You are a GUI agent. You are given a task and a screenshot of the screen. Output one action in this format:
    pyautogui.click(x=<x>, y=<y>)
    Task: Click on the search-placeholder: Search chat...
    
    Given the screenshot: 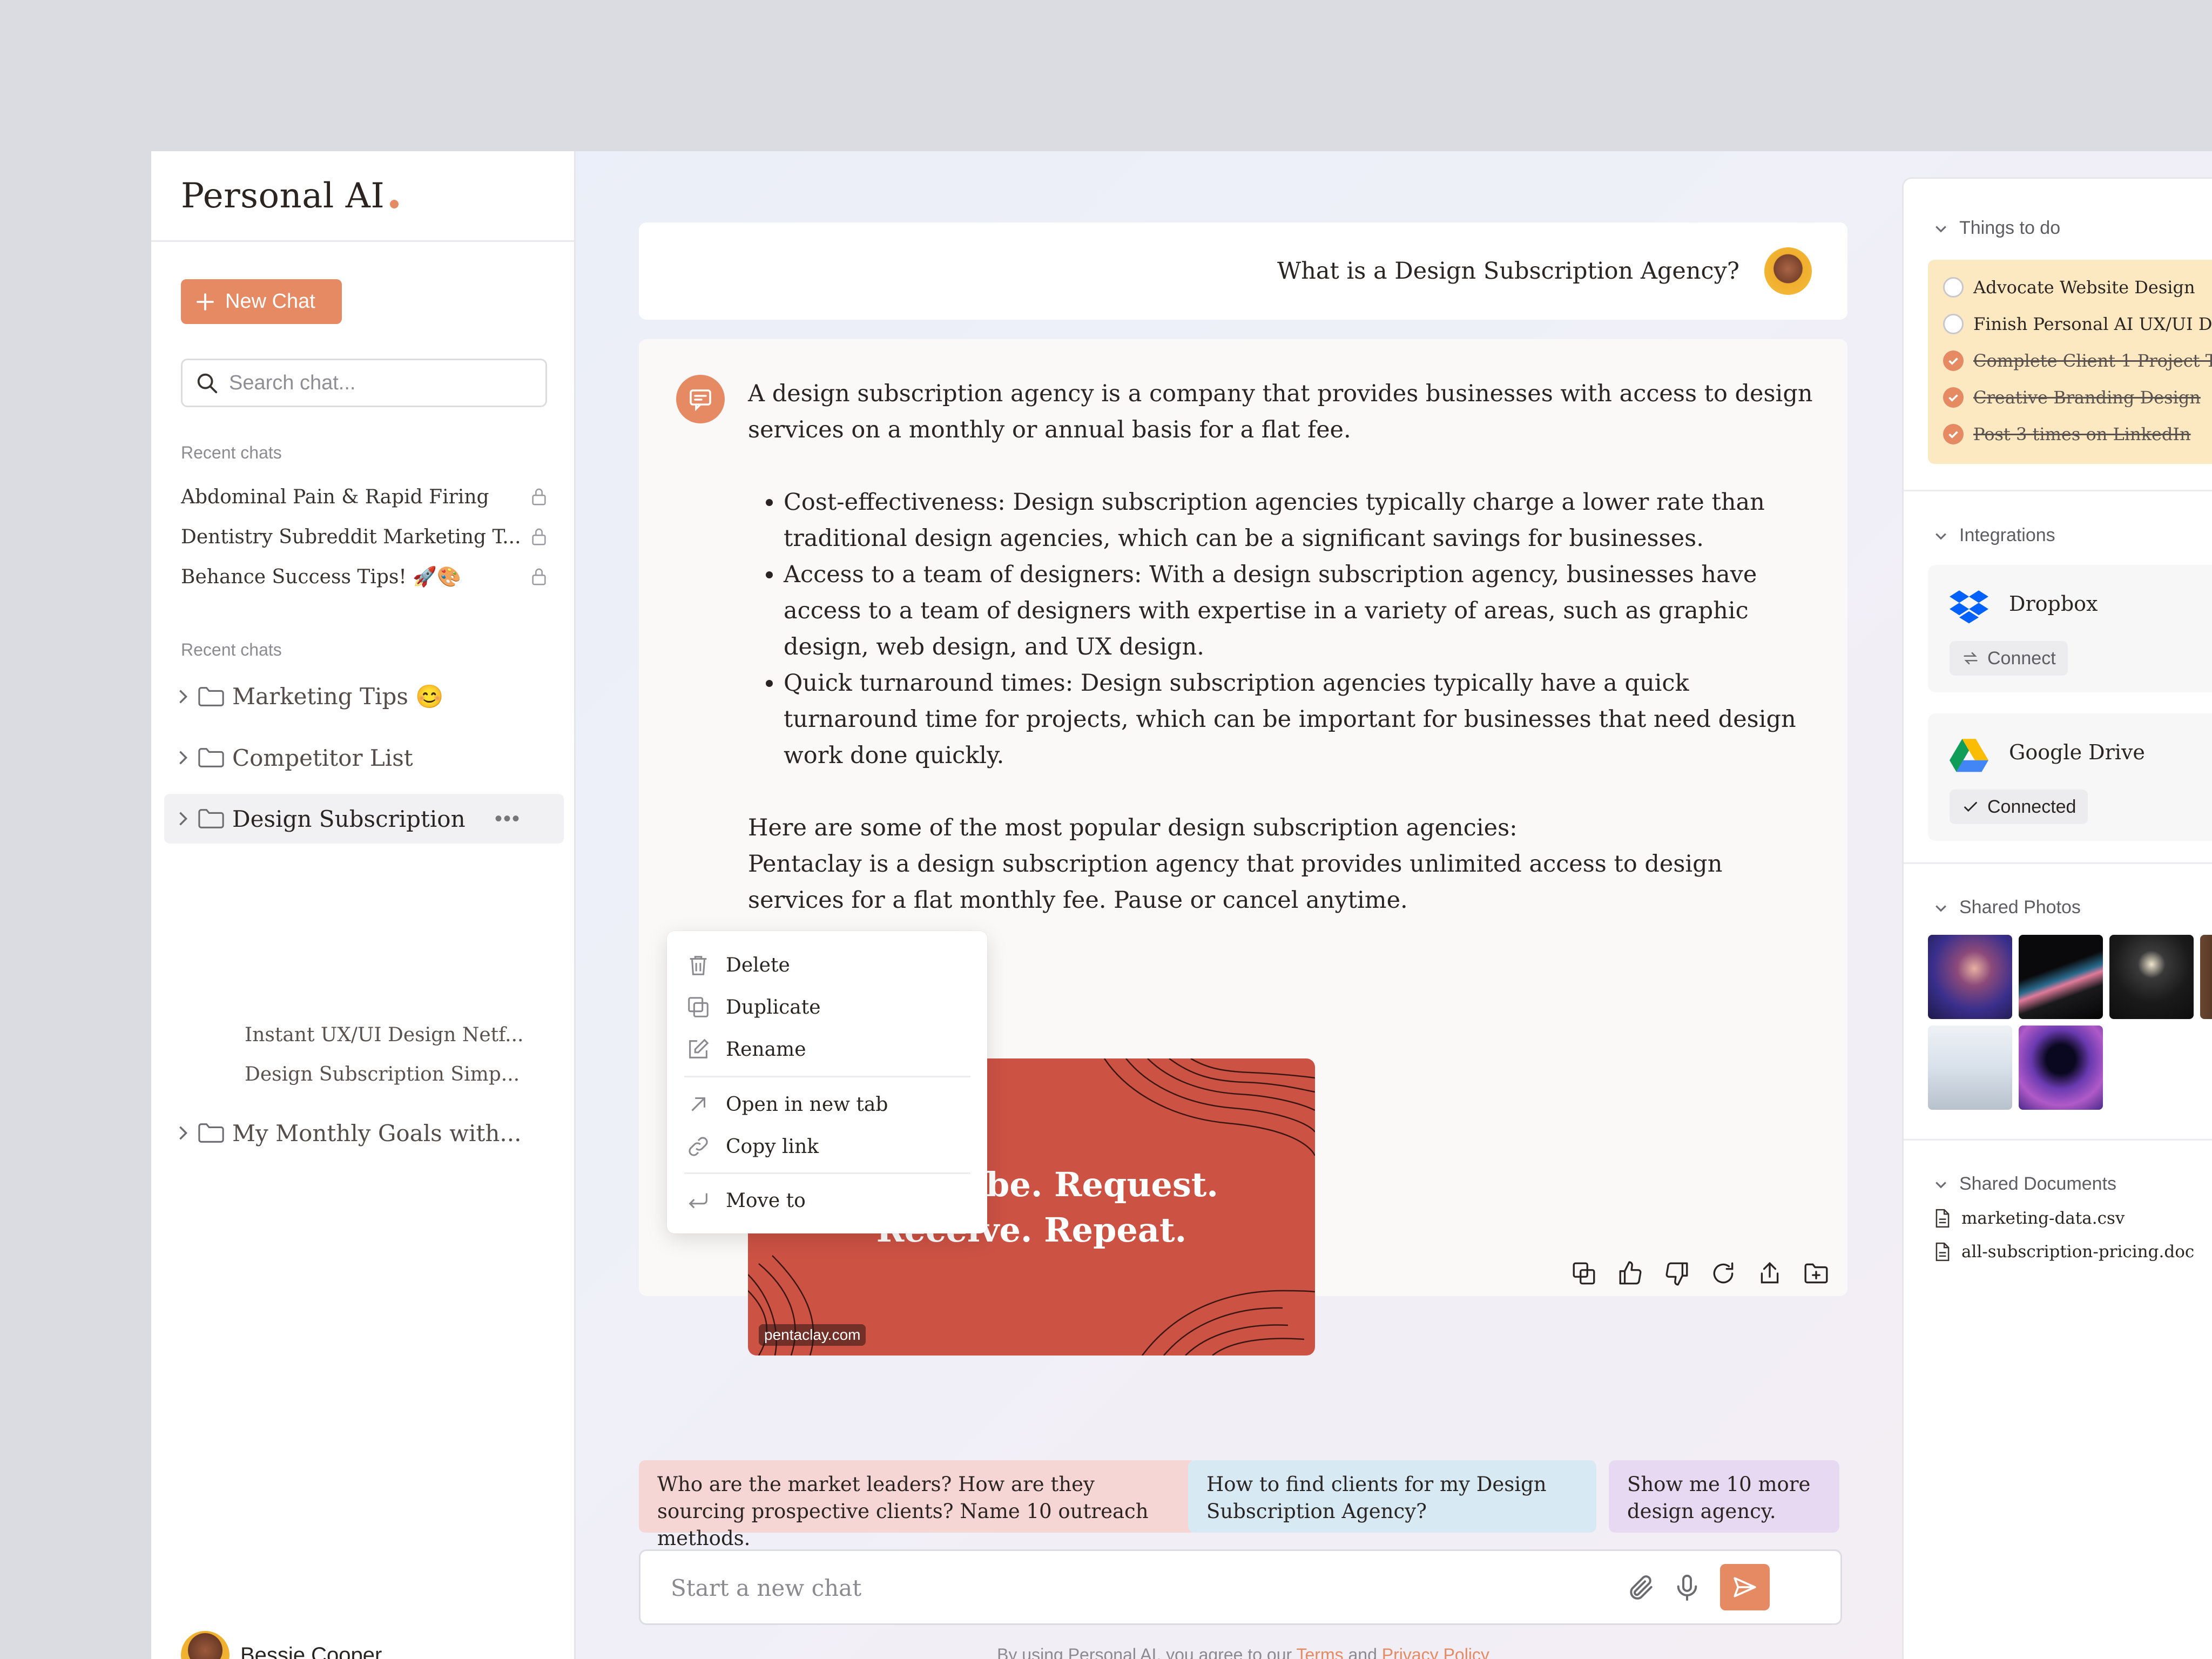 What is the action you would take?
    pyautogui.click(x=292, y=382)
    